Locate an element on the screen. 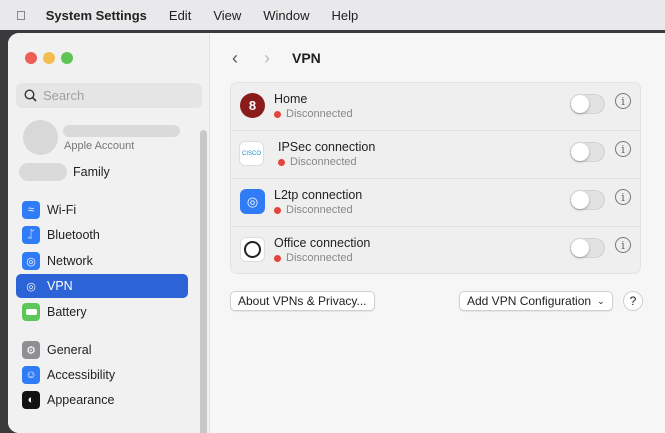 The height and width of the screenshot is (433, 665). connection-name: Office connection is located at coordinates (322, 243).